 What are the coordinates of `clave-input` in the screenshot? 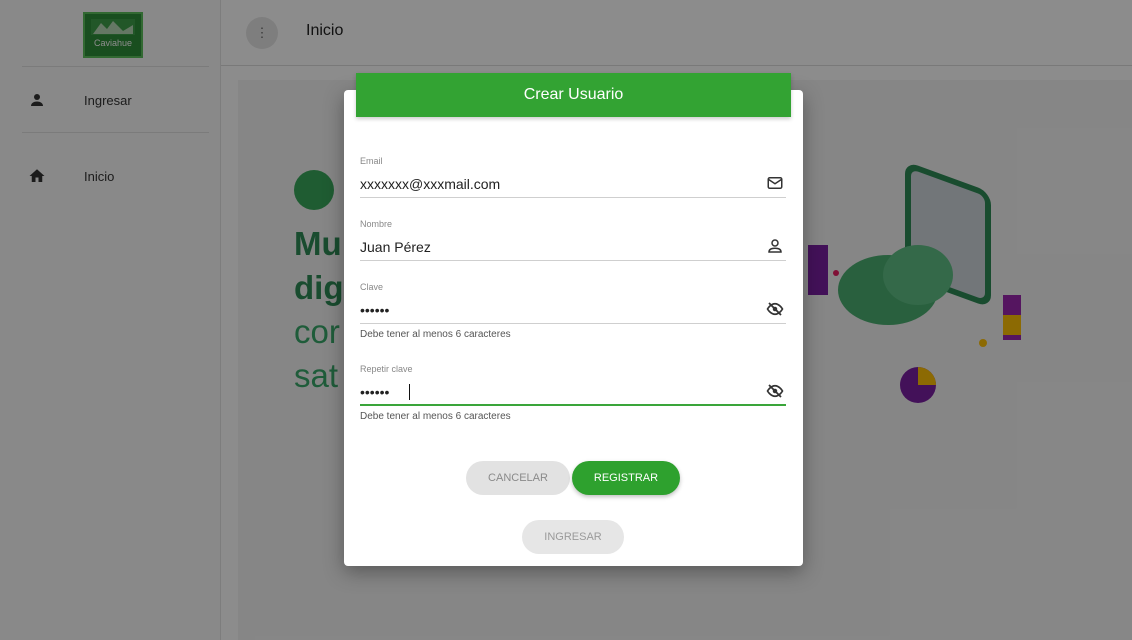 It's located at (550, 310).